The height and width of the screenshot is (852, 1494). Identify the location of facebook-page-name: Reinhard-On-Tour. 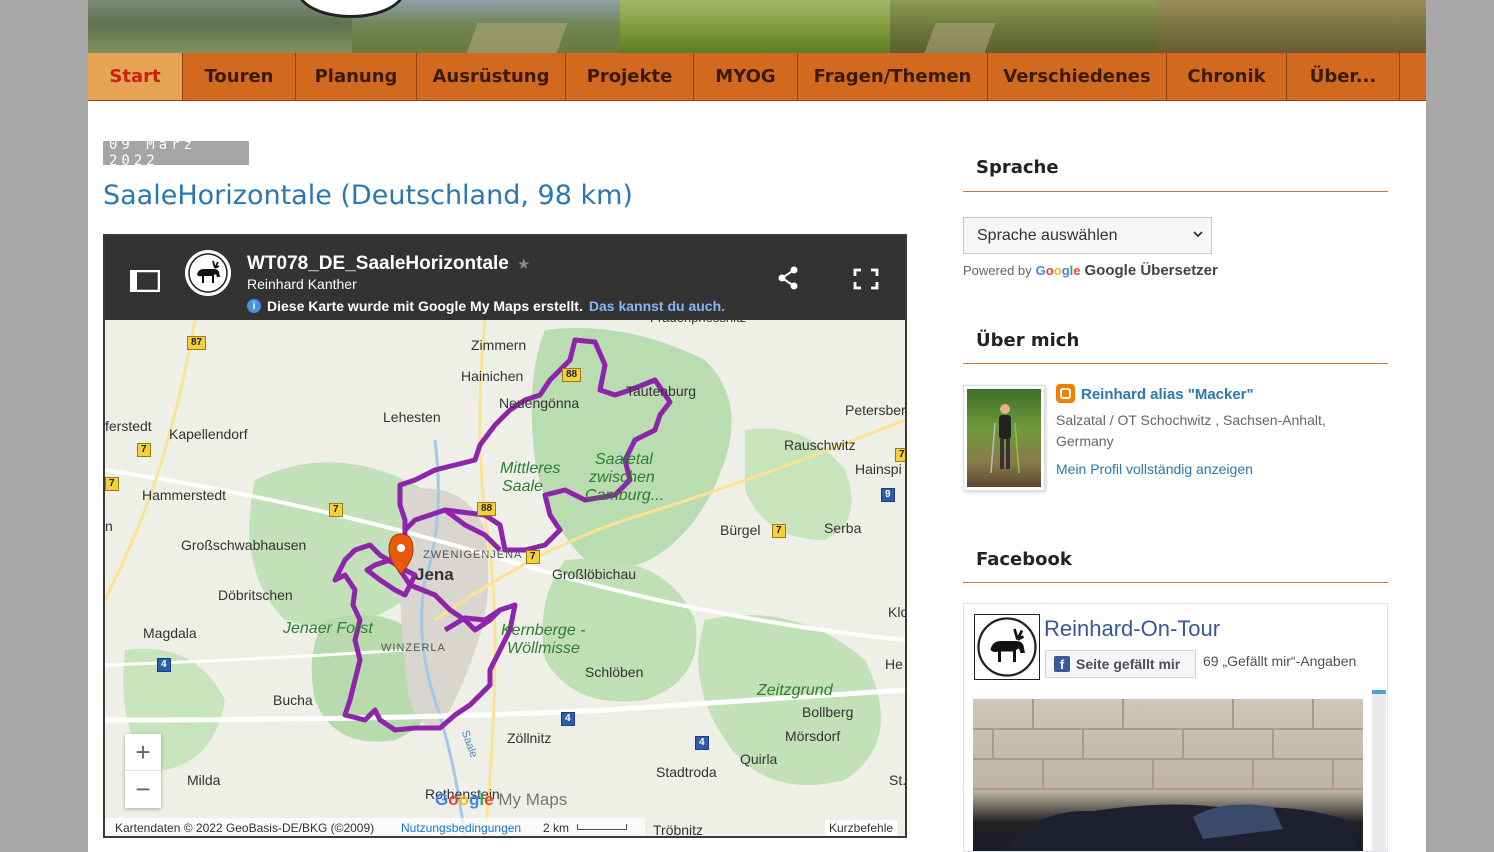
(1132, 629).